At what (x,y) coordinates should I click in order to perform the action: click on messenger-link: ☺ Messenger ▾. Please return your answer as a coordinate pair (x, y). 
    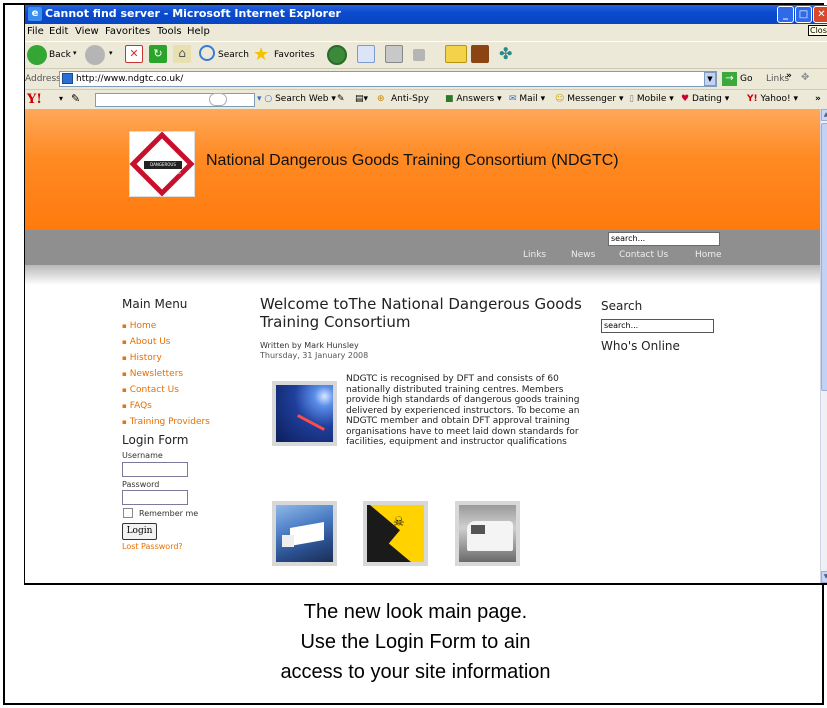
    Looking at the image, I should click on (589, 99).